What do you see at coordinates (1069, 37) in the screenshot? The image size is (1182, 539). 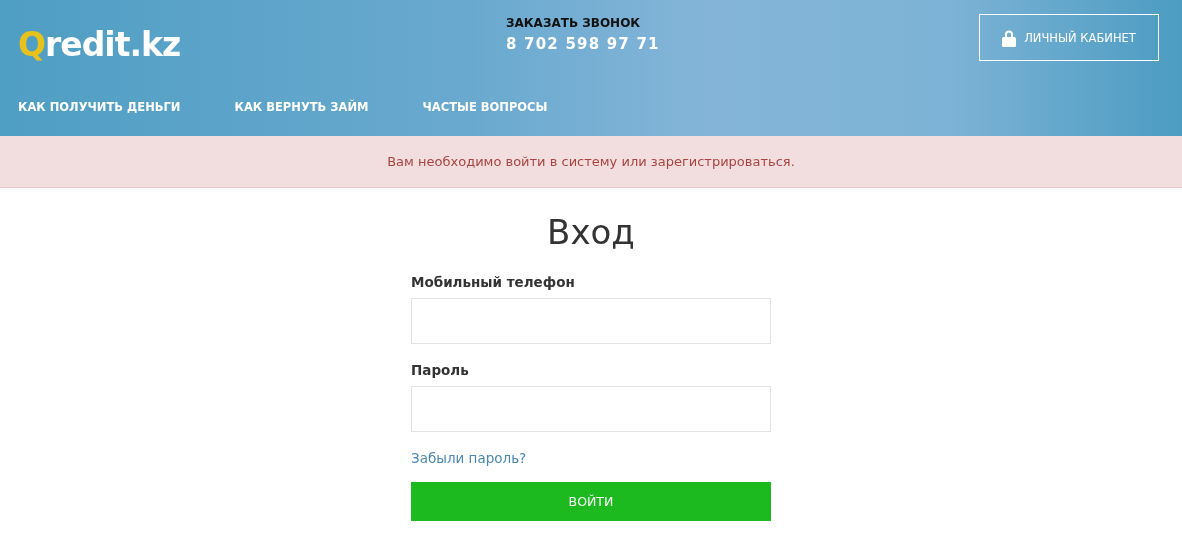 I see `account-button: ЛИЧНЫЙ КАБИНЕТ` at bounding box center [1069, 37].